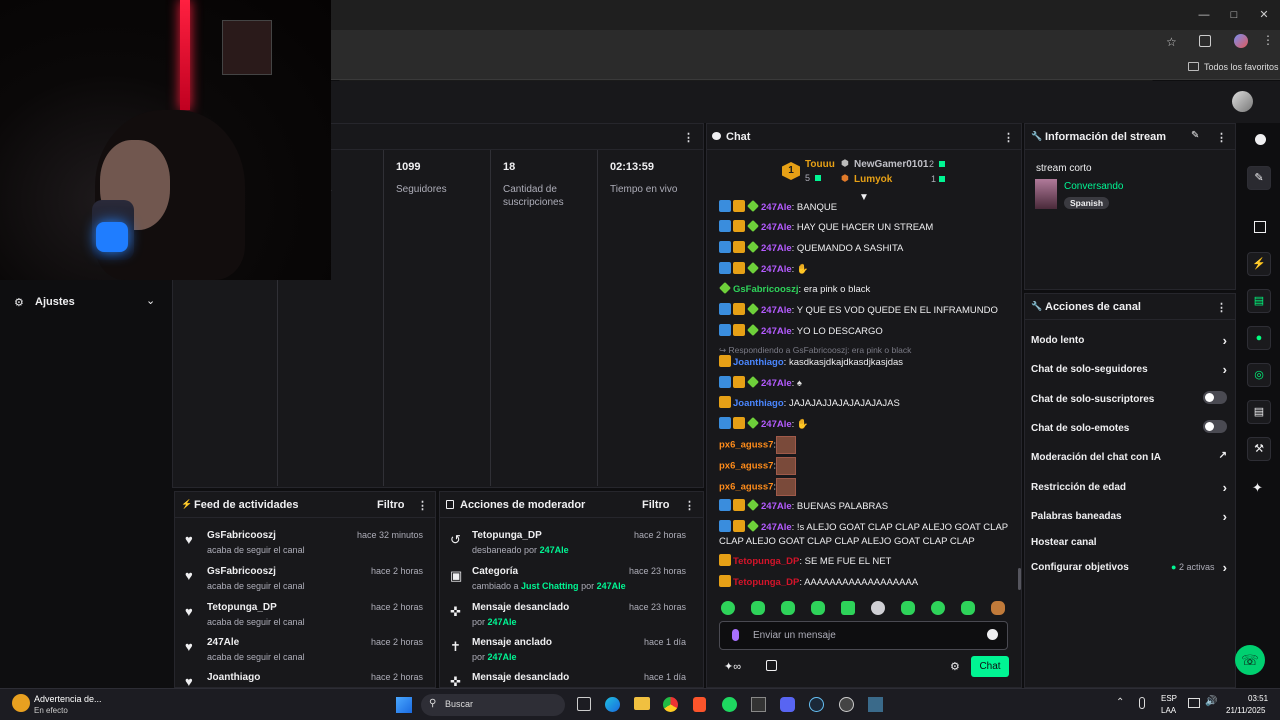 The image size is (1280, 720). I want to click on chat-message: 247Ale: HAY QUE HACER UN STREAM, so click(866, 227).